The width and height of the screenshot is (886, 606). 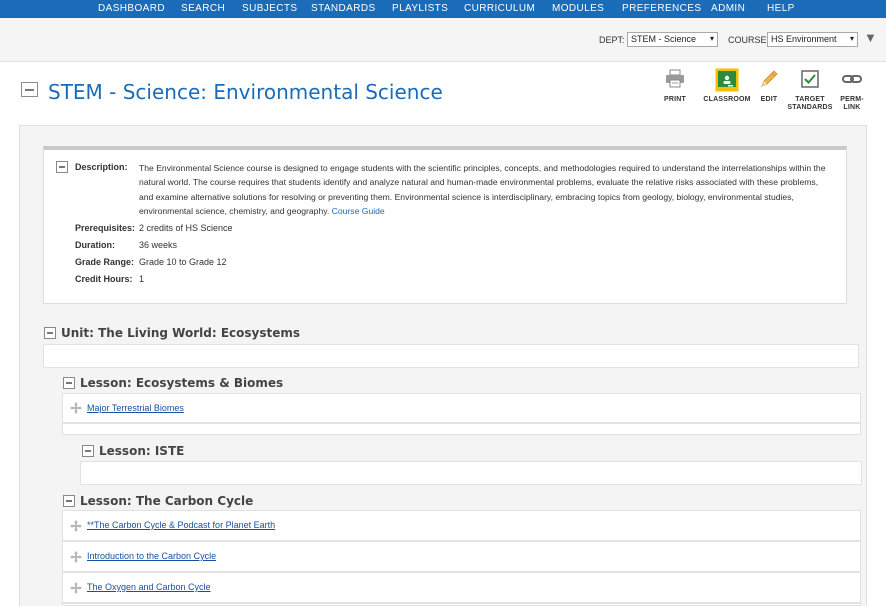 What do you see at coordinates (135, 408) in the screenshot?
I see `resource-link: Major Terrestrial Biomes` at bounding box center [135, 408].